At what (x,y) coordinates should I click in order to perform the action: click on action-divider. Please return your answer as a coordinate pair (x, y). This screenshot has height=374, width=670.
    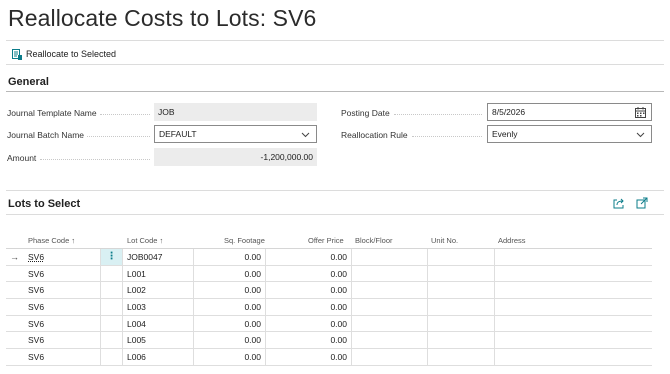
    Looking at the image, I should click on (335, 64).